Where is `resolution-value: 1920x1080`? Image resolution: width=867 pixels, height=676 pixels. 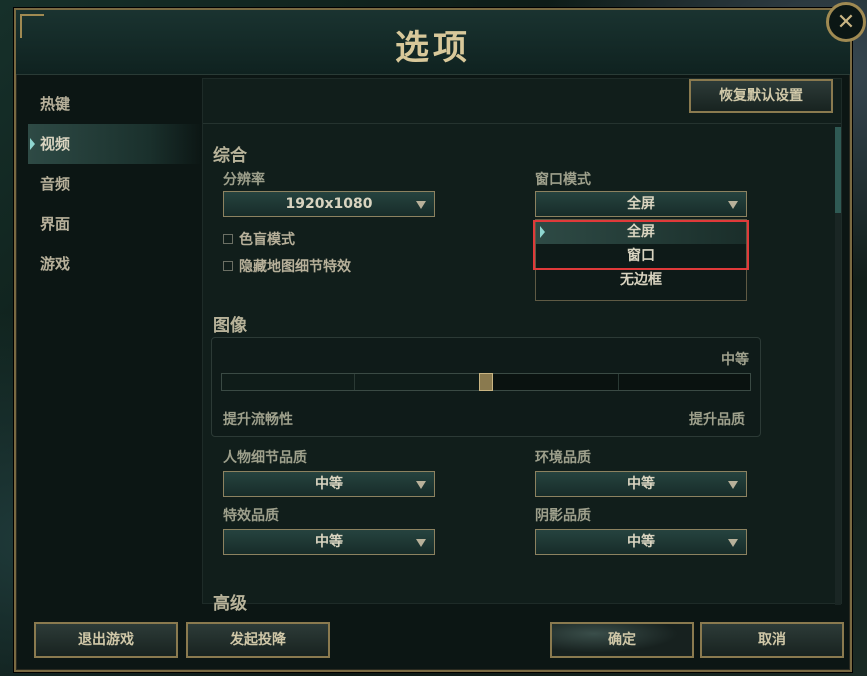
resolution-value: 1920x1080 is located at coordinates (329, 204).